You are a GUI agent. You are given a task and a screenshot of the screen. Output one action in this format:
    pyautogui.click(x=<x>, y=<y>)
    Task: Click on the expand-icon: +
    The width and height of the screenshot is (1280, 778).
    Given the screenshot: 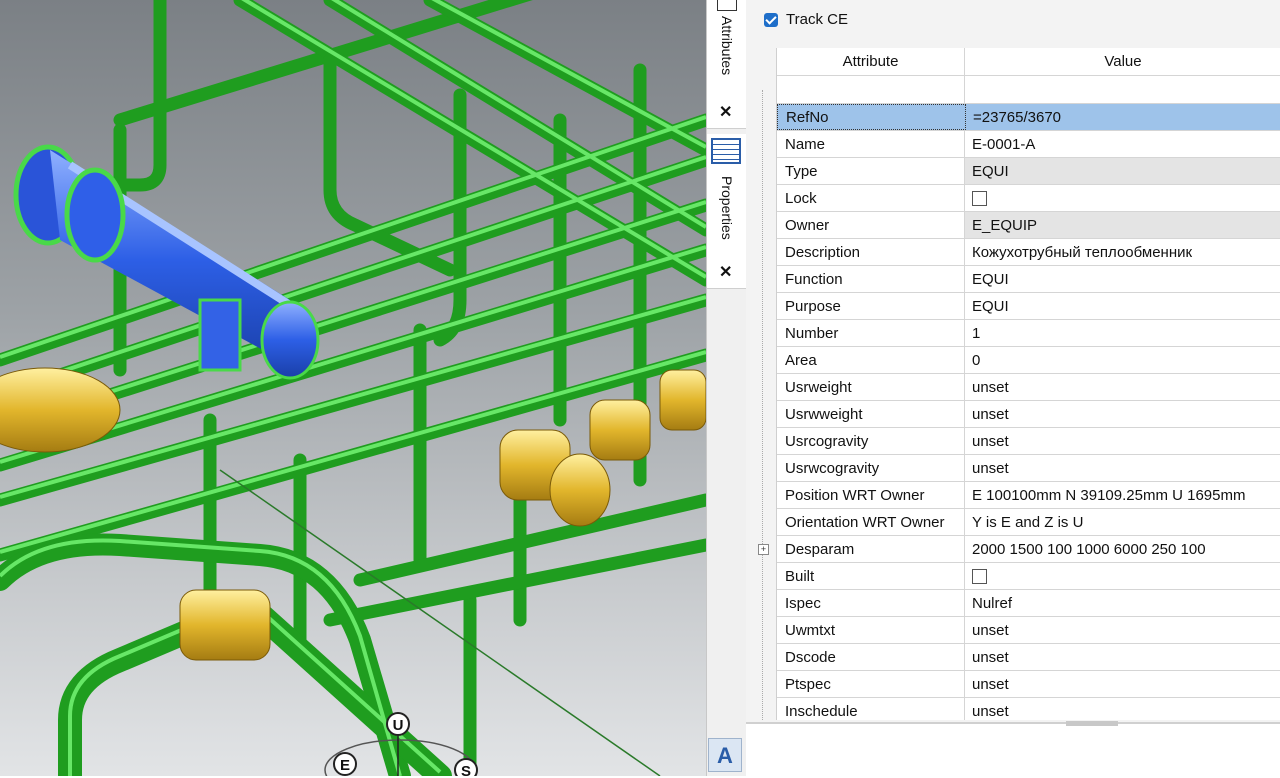 What is the action you would take?
    pyautogui.click(x=763, y=549)
    